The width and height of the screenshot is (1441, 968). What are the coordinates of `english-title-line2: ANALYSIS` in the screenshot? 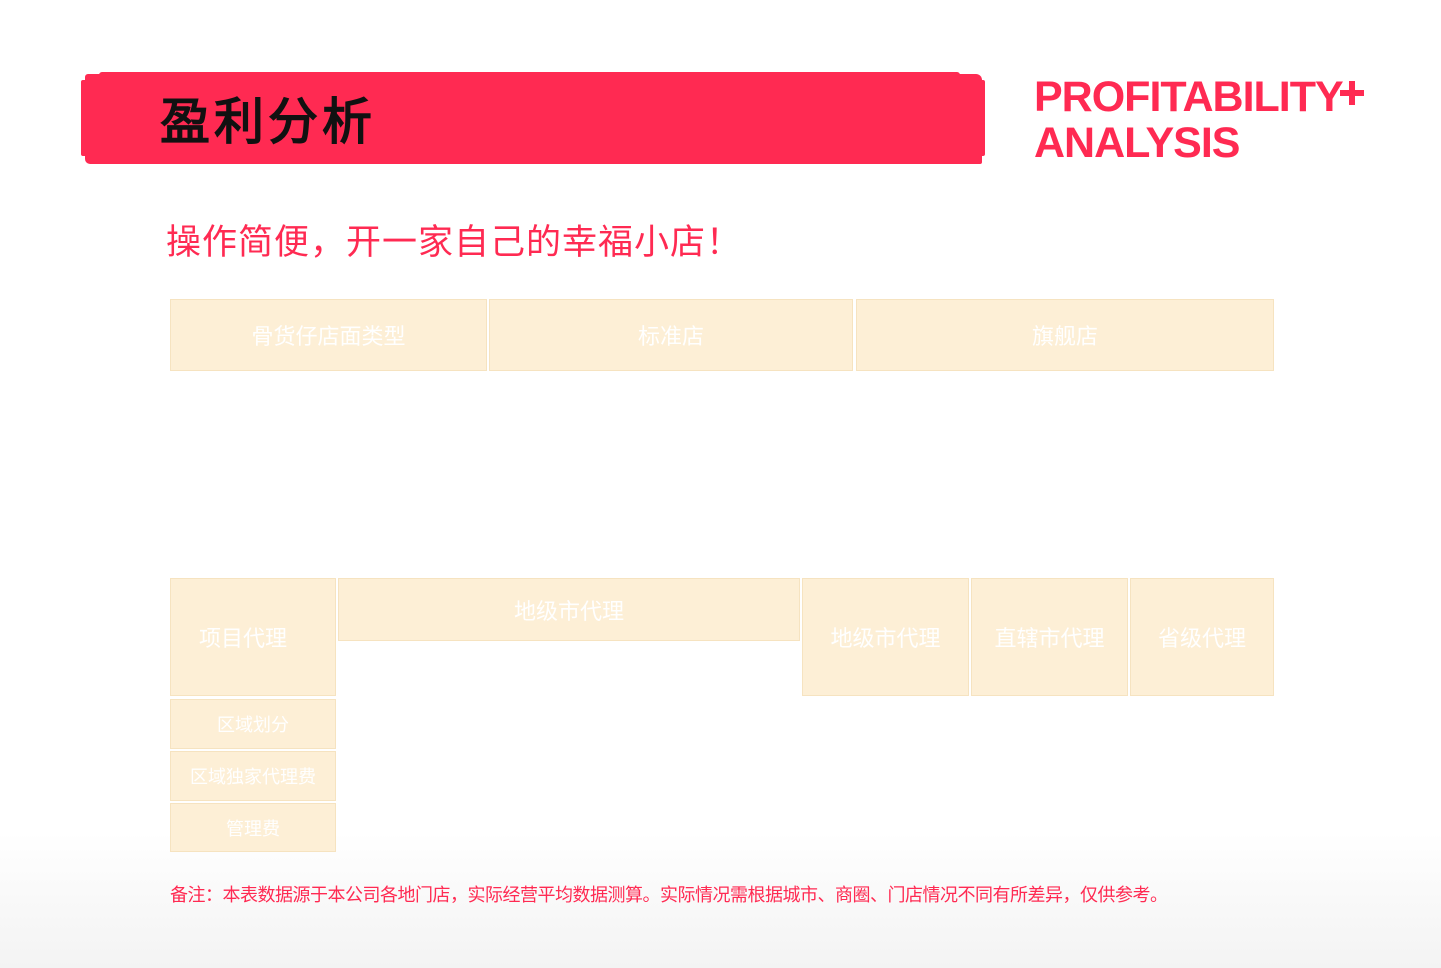 It's located at (1137, 143).